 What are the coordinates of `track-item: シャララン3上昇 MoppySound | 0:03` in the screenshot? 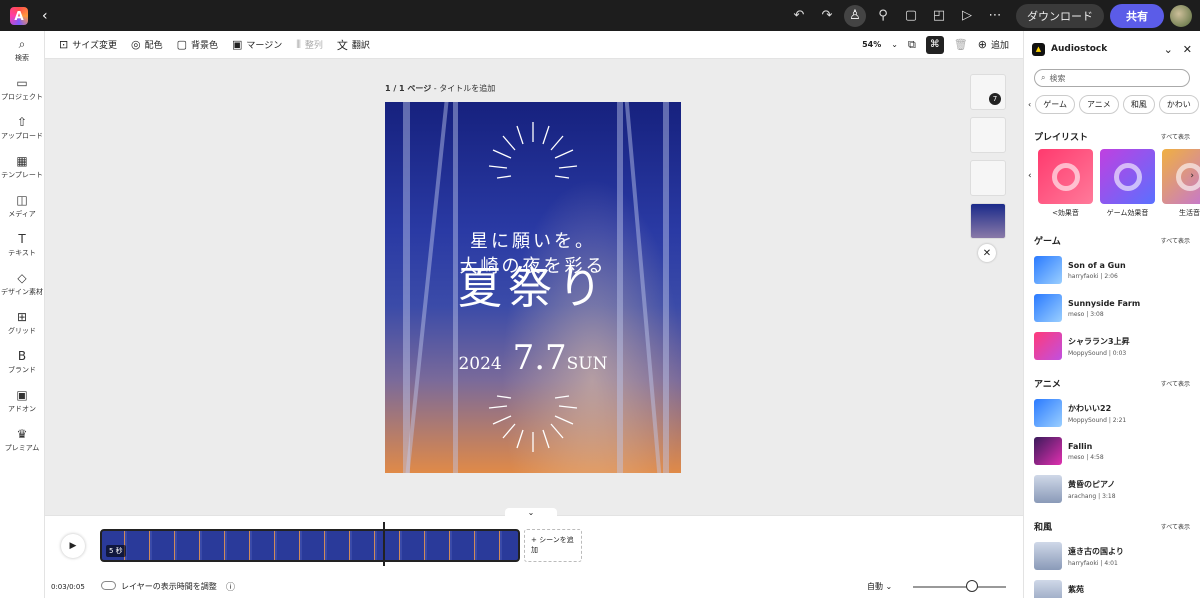 It's located at (1112, 346).